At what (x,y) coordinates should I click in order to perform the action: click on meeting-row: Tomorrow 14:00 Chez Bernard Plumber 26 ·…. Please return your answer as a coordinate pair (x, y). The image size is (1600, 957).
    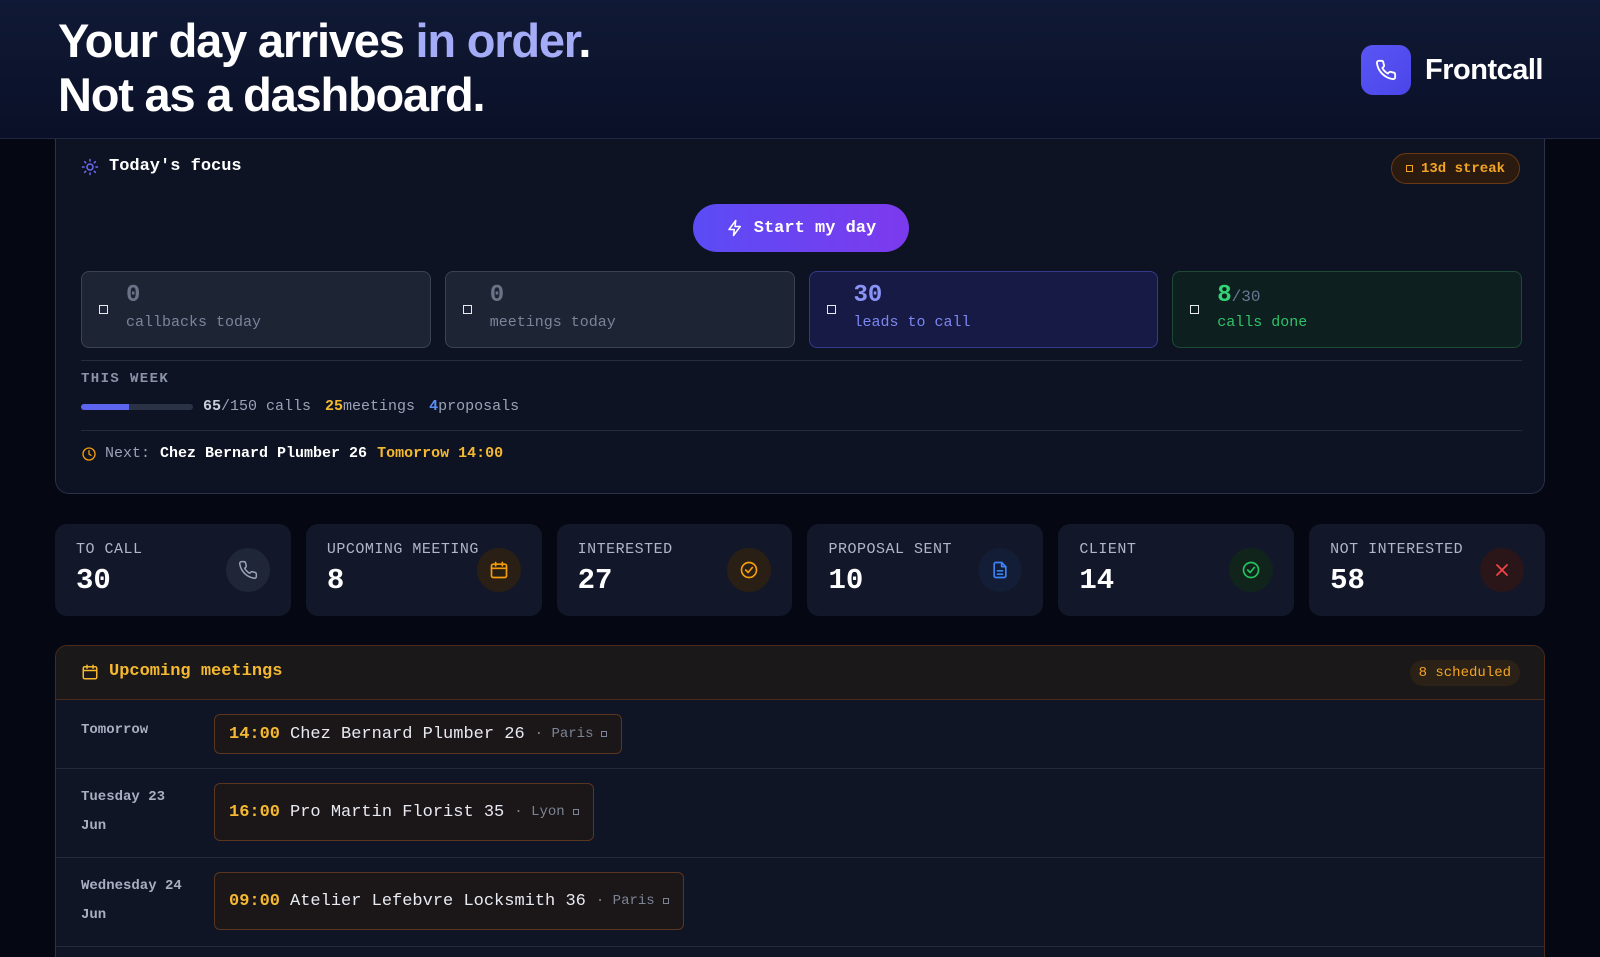
    Looking at the image, I should click on (800, 734).